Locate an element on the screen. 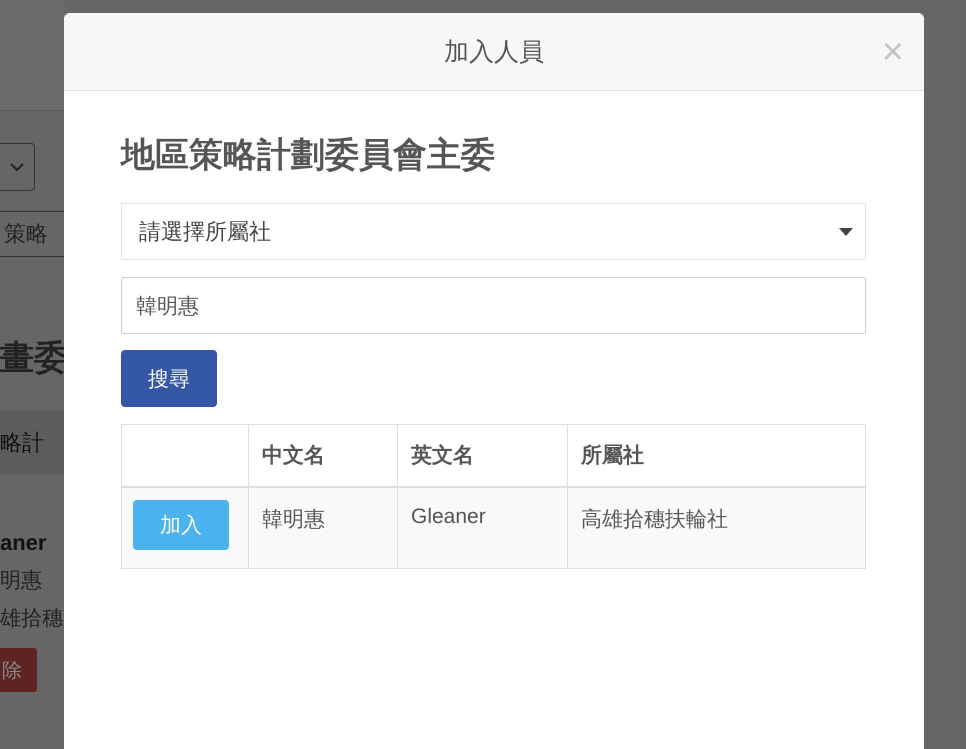 The image size is (966, 749). committee-heading: 地區策略計劃委員會主委 is located at coordinates (308, 155).